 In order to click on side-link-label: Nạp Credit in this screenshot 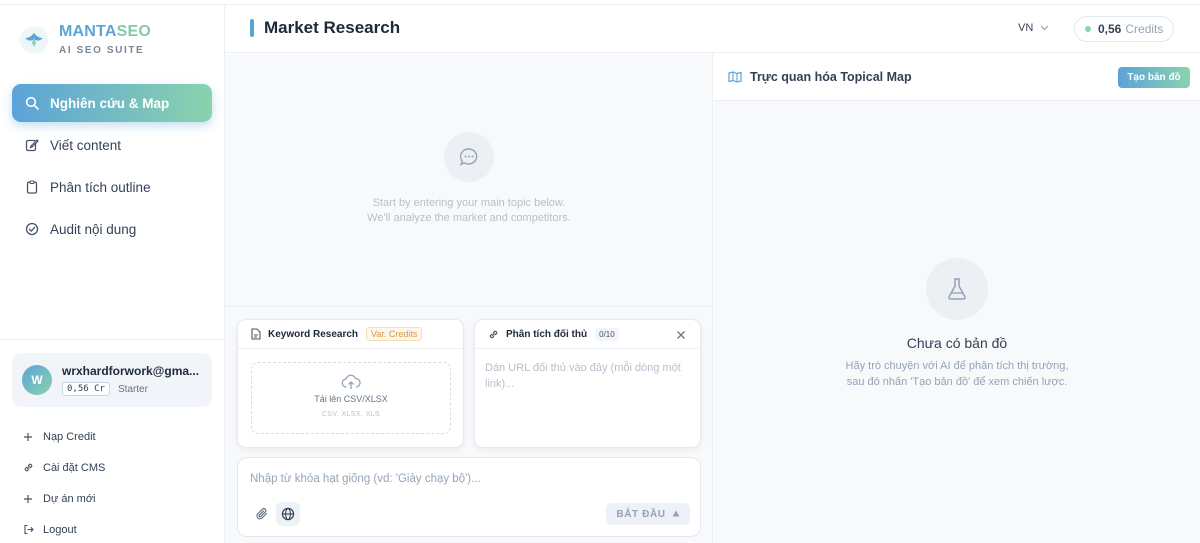, I will do `click(69, 436)`.